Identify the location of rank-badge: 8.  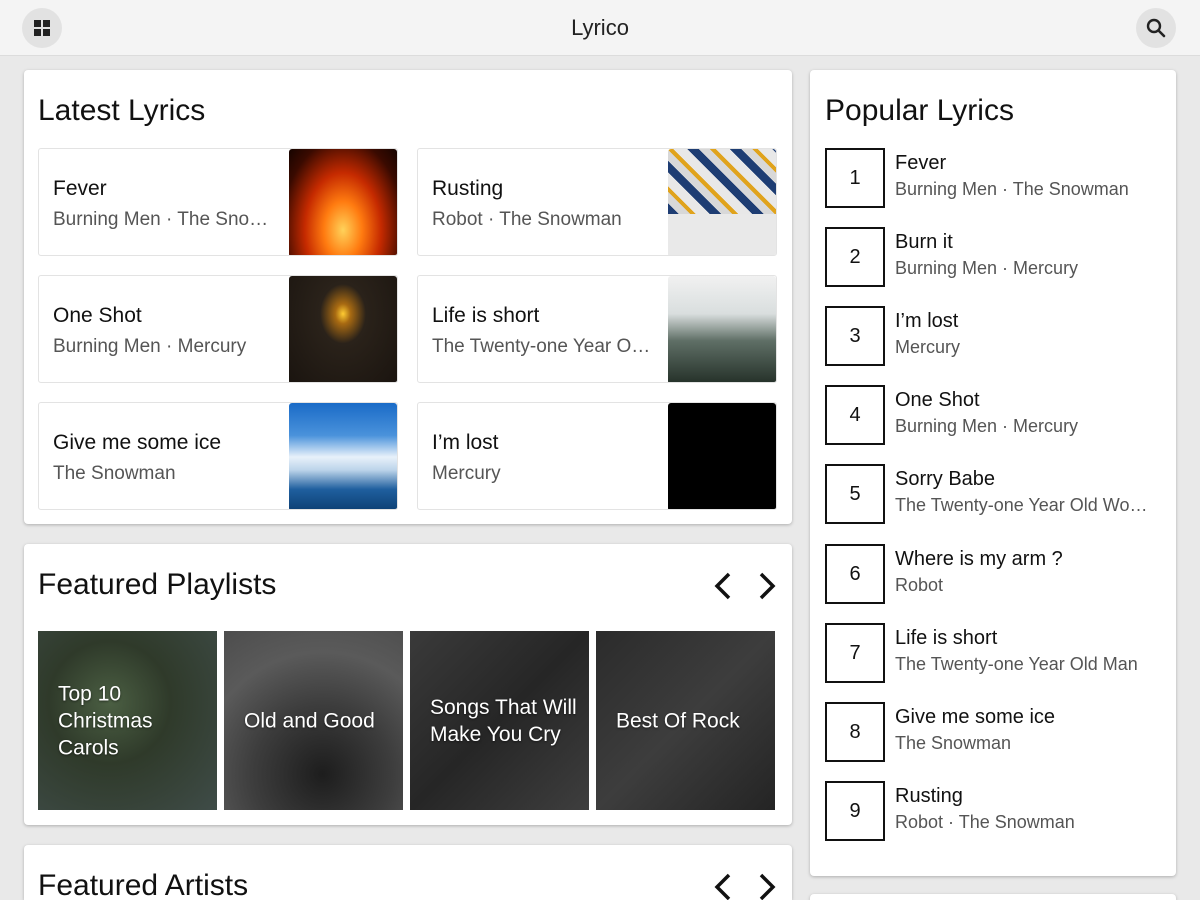
(855, 732).